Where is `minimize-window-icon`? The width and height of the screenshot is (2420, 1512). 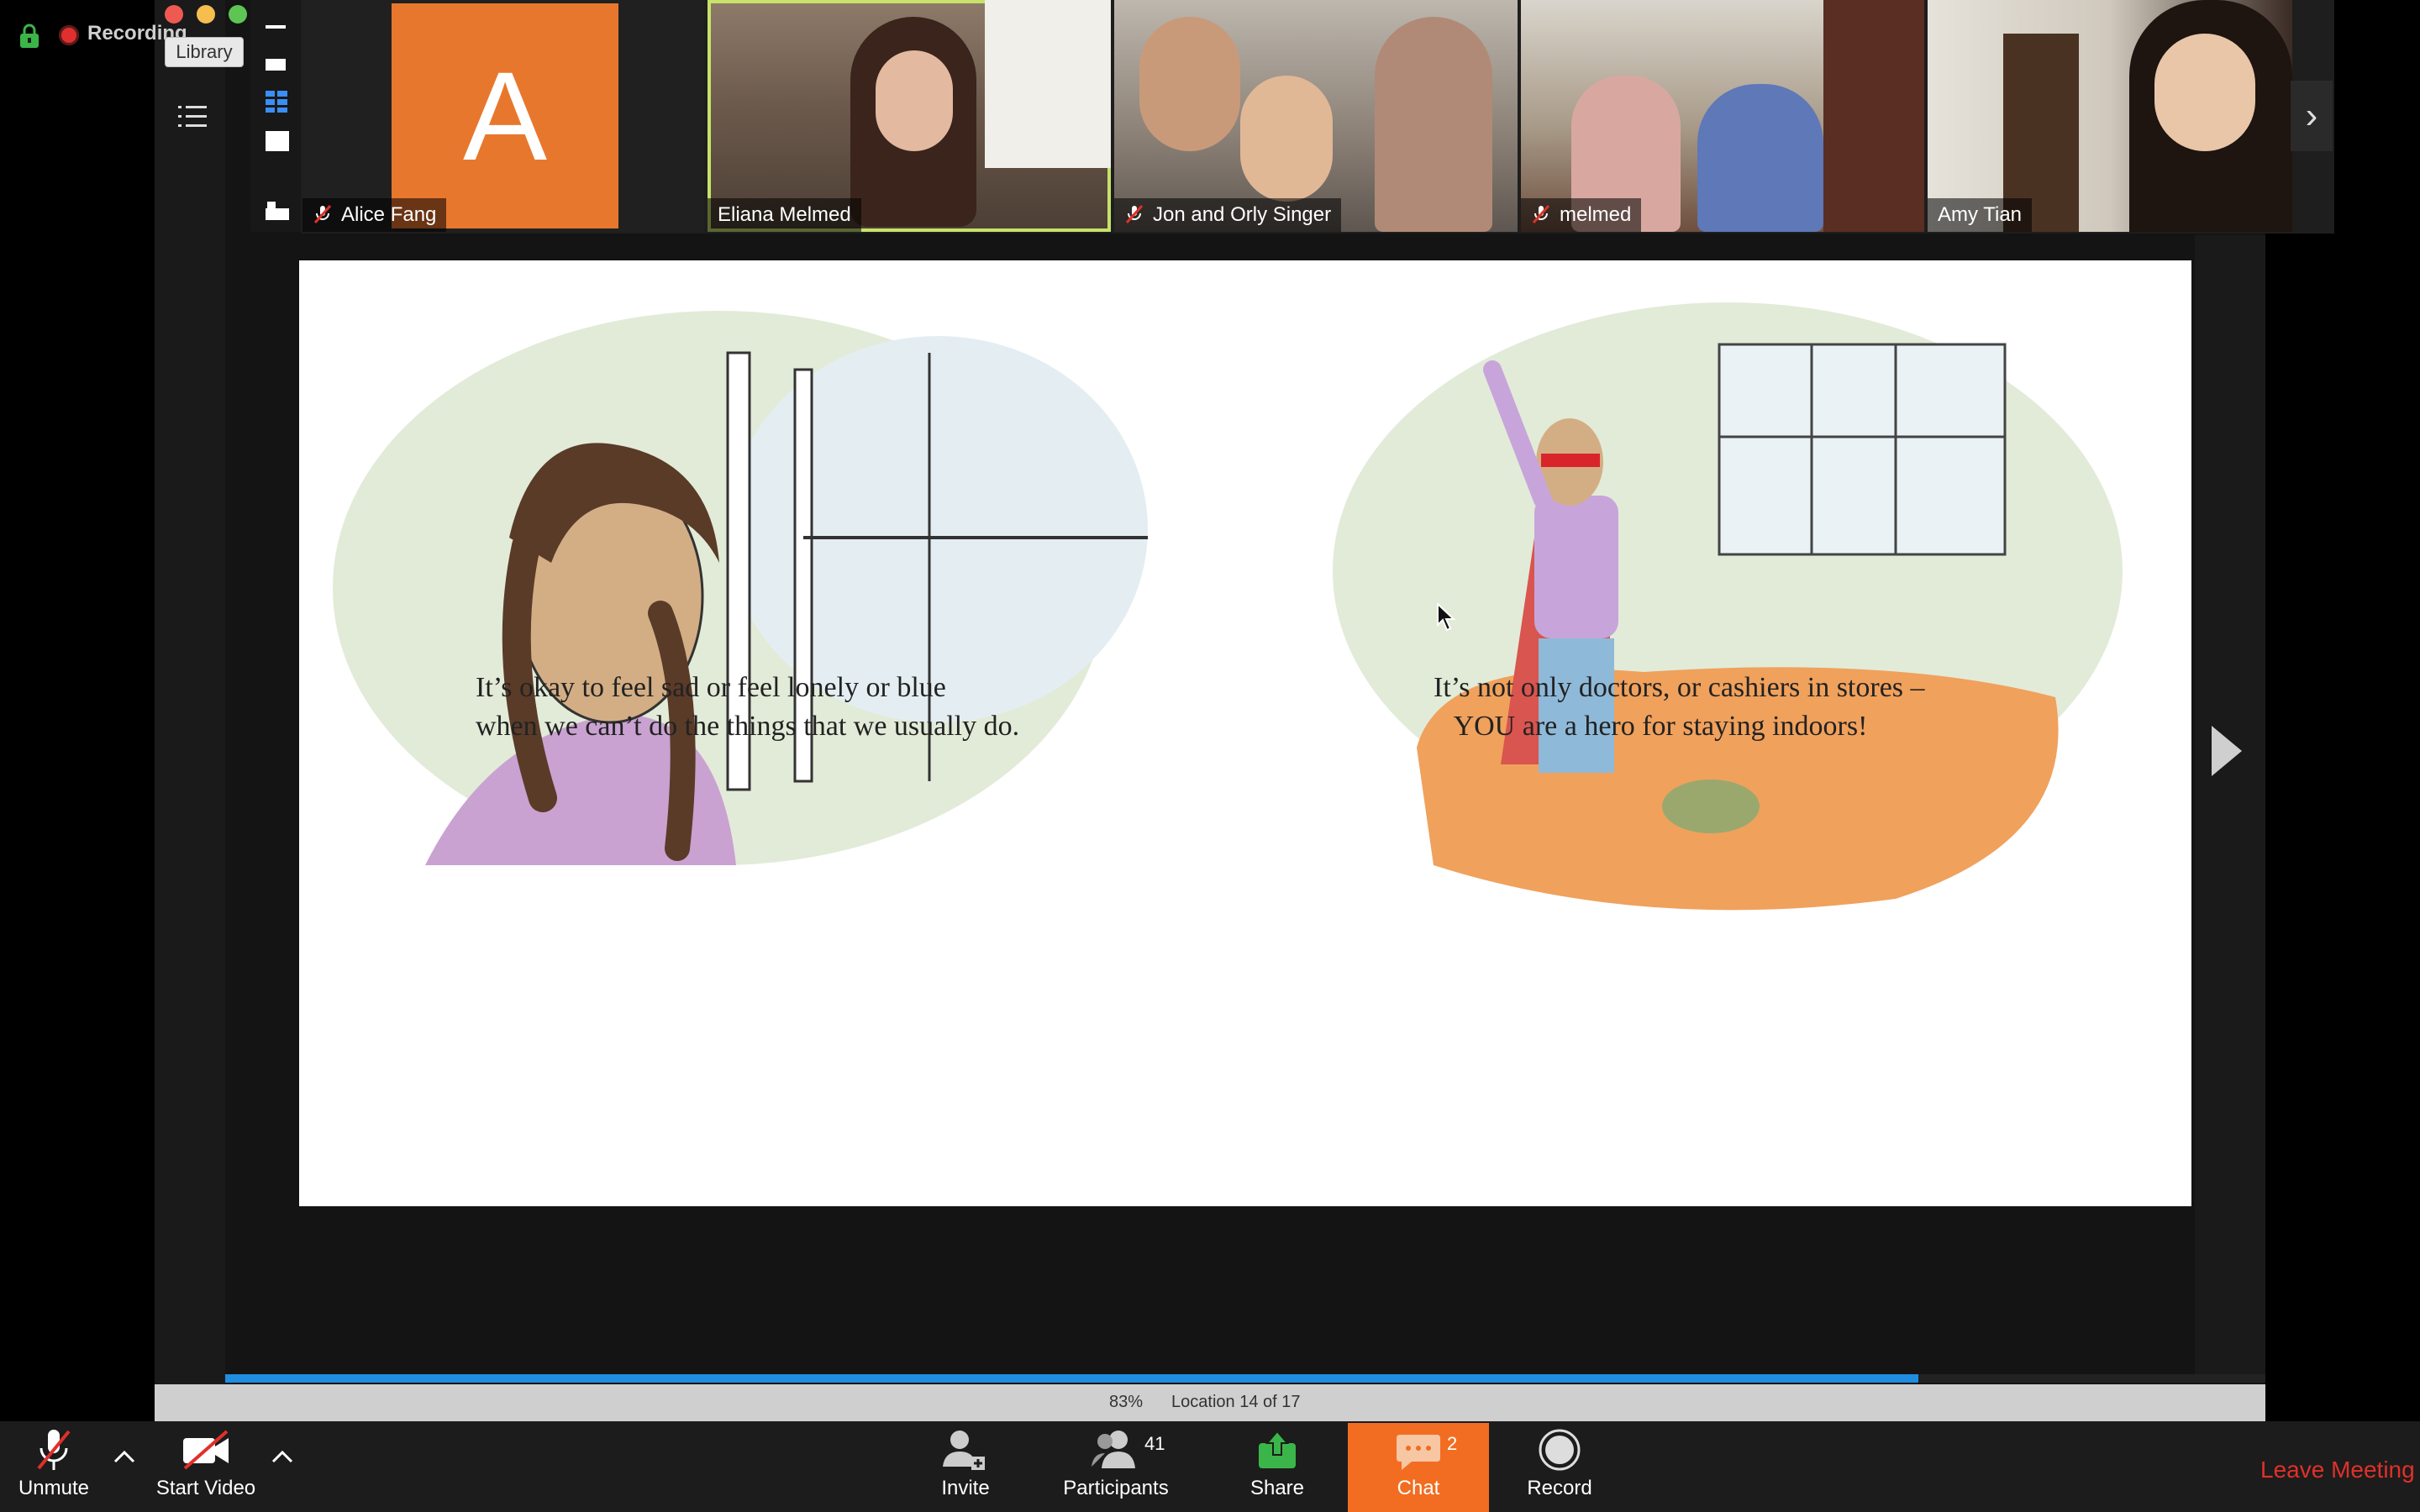 minimize-window-icon is located at coordinates (206, 14).